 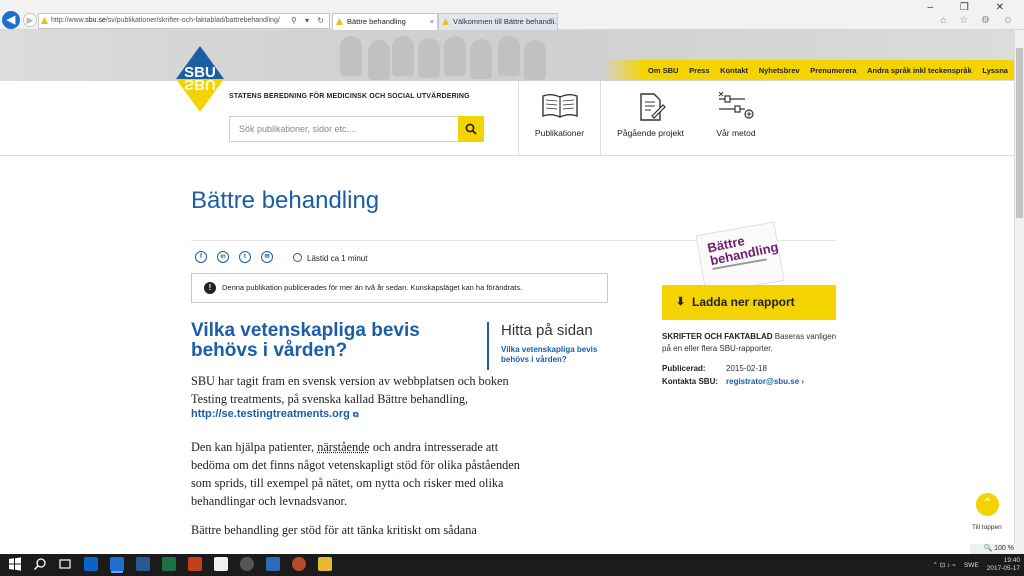 I want to click on sbu-logo: SBU SBU, so click(x=200, y=79).